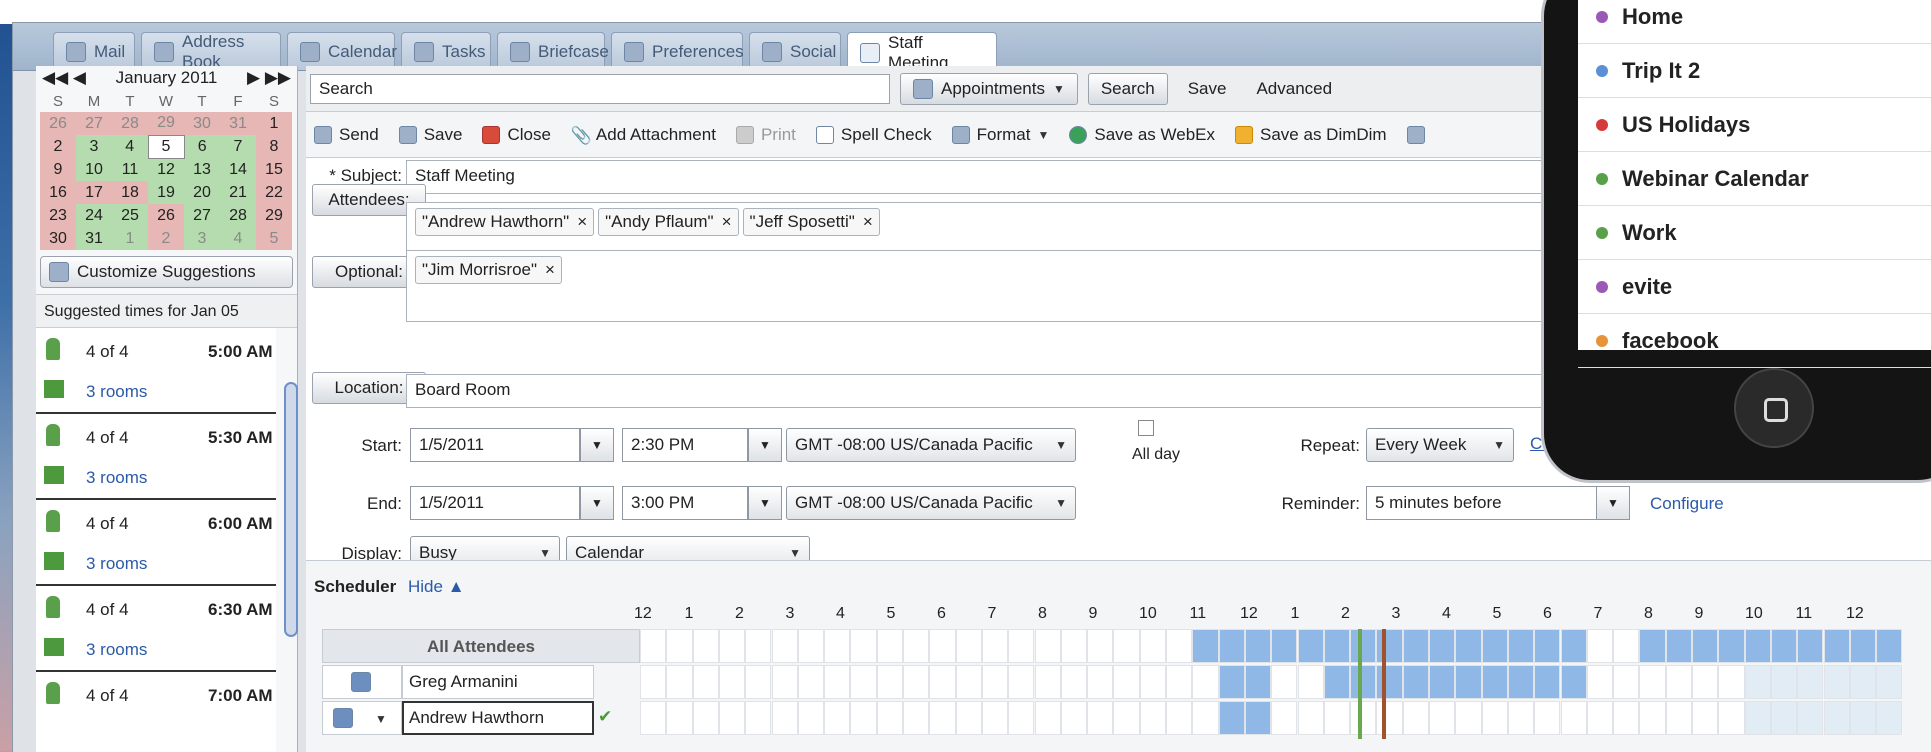 The height and width of the screenshot is (752, 1931). I want to click on attendee-bubble: "Andy Pflaum" ×, so click(668, 222).